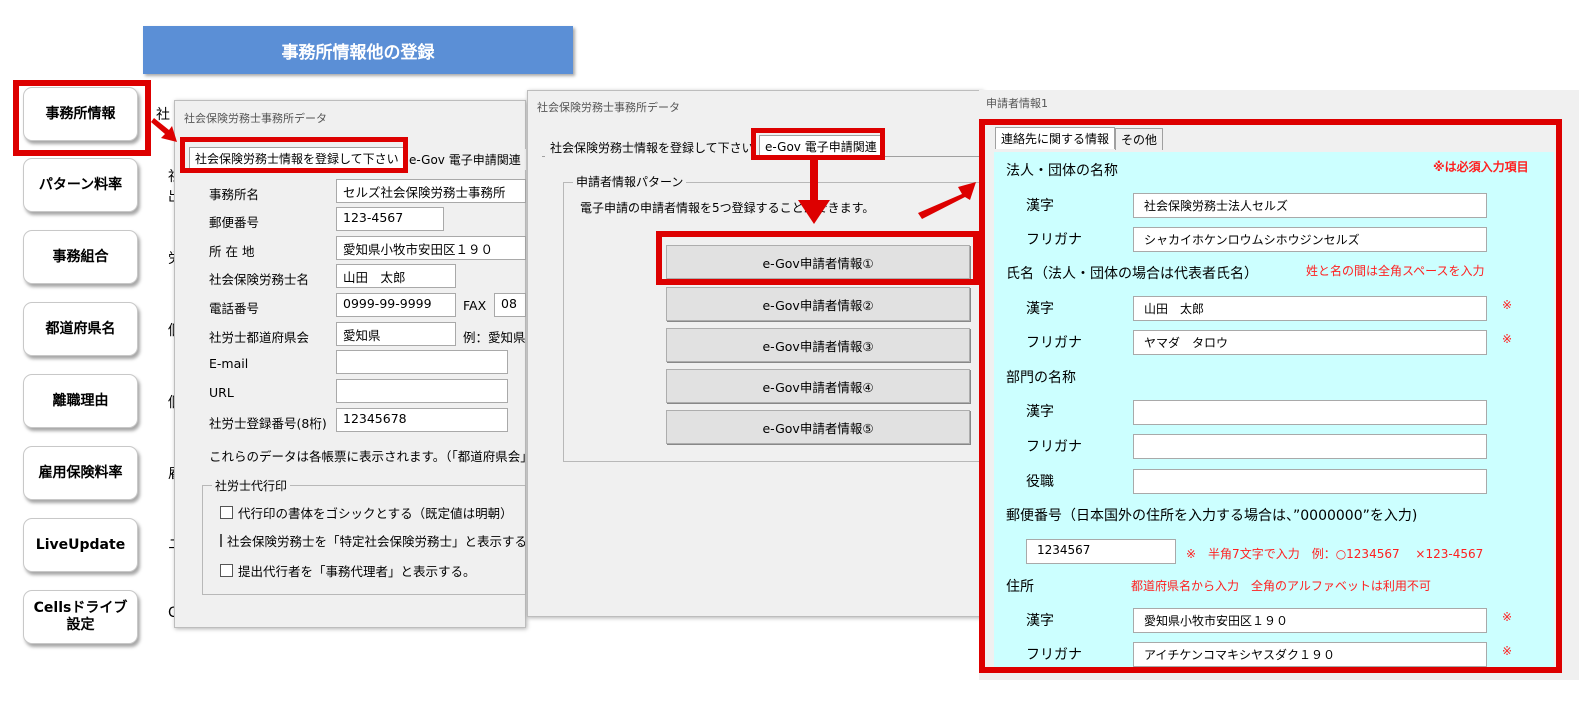  Describe the element at coordinates (563, 171) in the screenshot. I see `arrow-overlay` at that location.